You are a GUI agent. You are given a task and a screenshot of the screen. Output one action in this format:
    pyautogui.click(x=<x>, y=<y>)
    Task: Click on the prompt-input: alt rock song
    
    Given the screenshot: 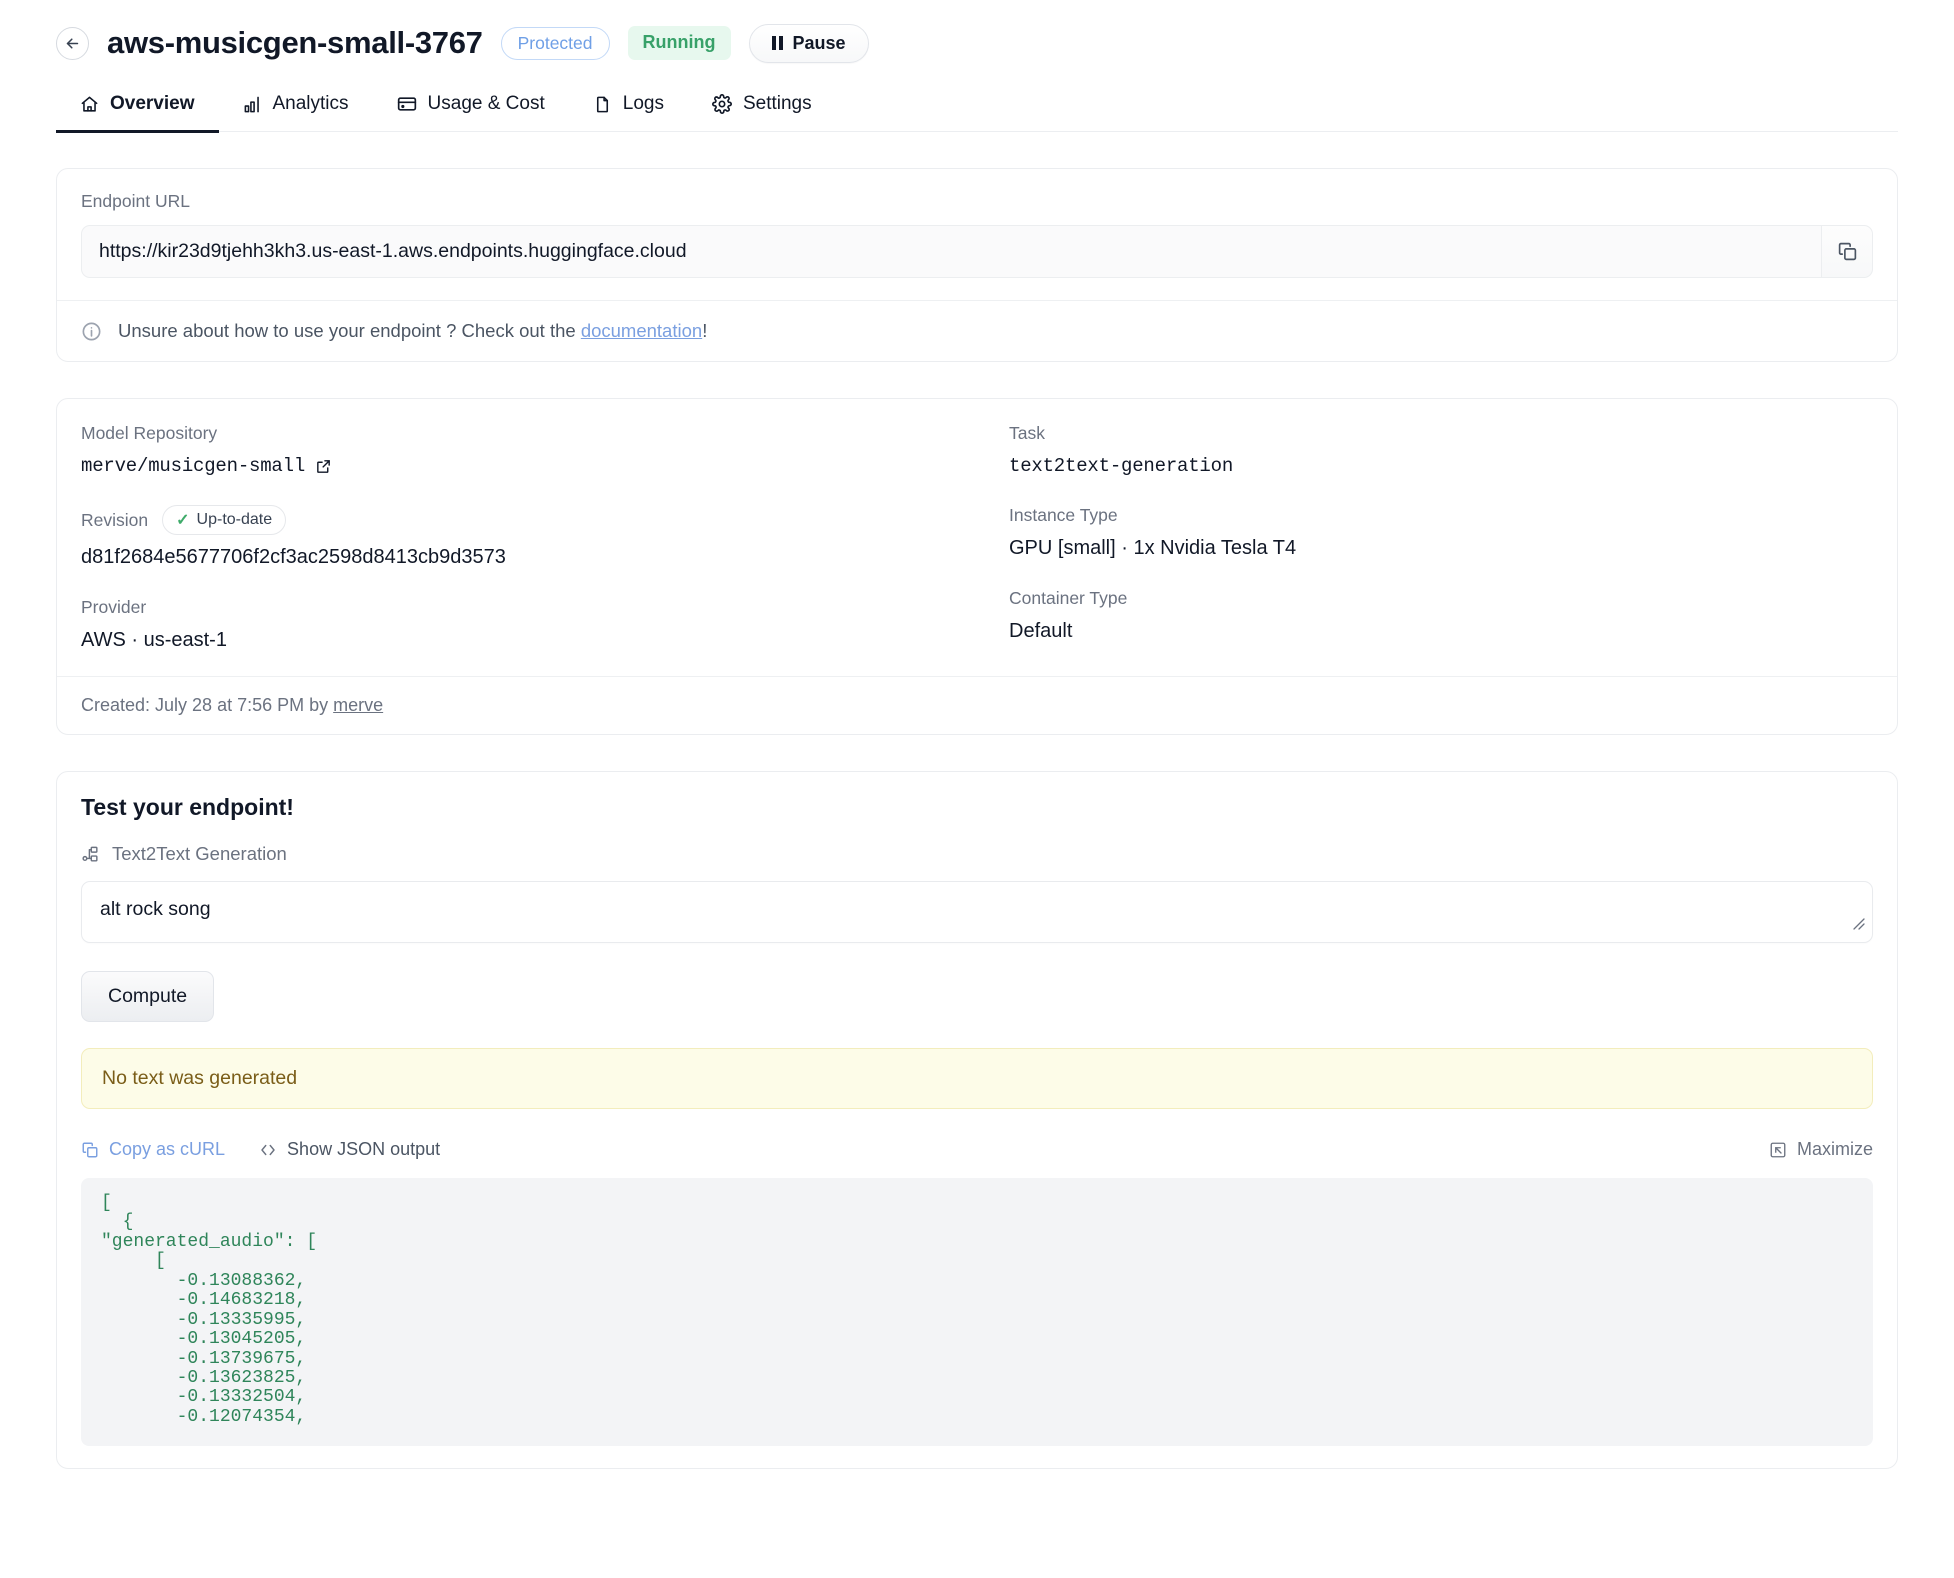 What is the action you would take?
    pyautogui.click(x=977, y=912)
    